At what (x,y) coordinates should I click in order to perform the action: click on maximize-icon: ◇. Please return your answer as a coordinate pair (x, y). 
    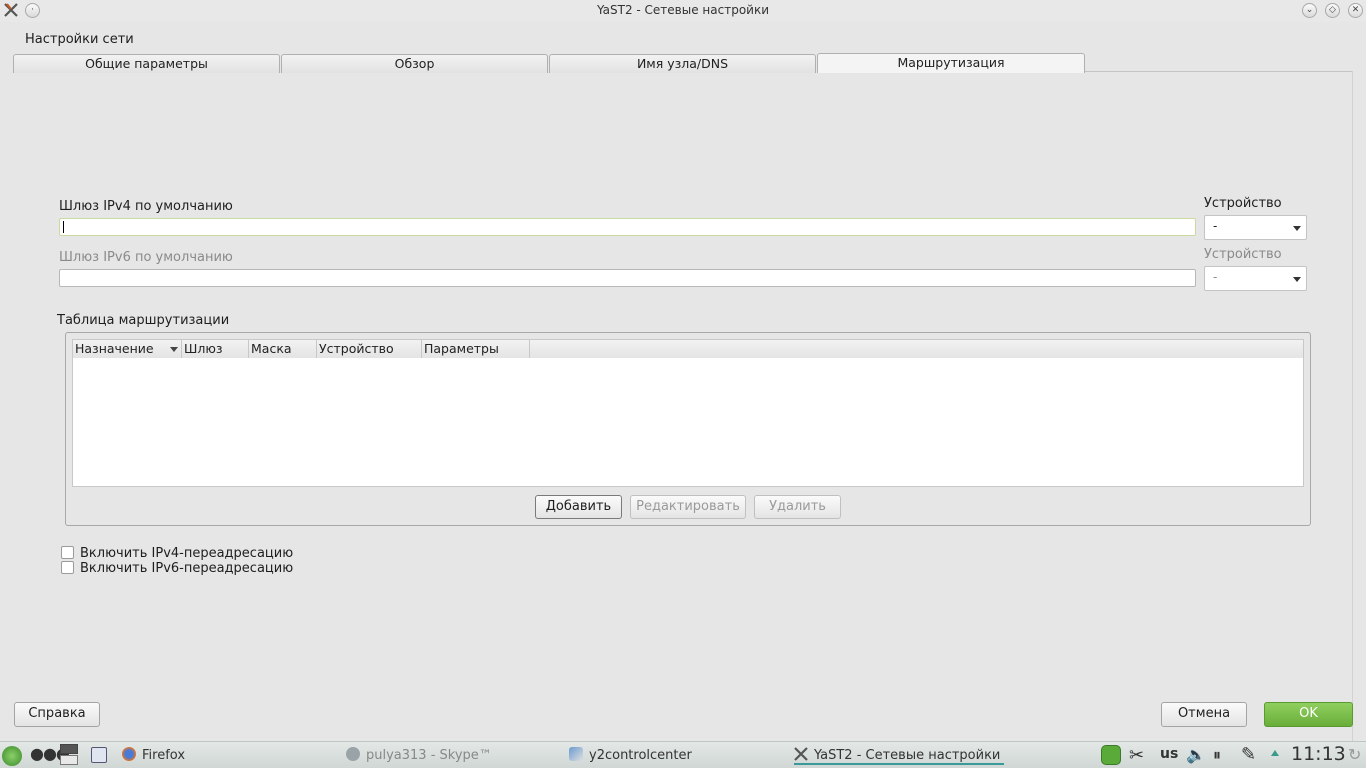
    Looking at the image, I should click on (1332, 10).